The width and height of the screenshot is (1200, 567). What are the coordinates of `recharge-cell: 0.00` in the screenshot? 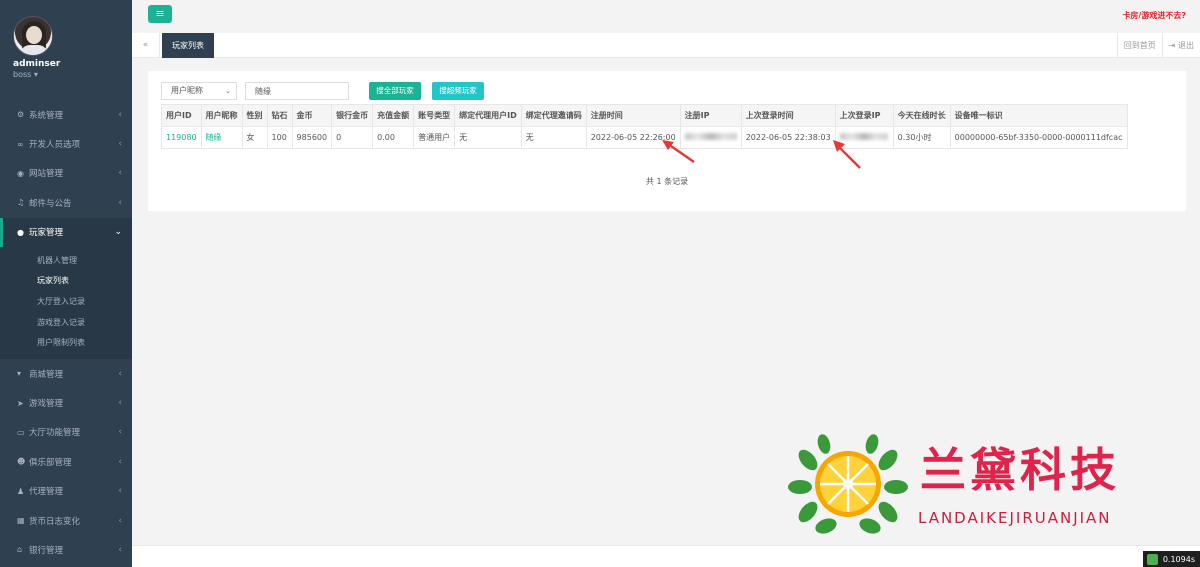 It's located at (393, 137).